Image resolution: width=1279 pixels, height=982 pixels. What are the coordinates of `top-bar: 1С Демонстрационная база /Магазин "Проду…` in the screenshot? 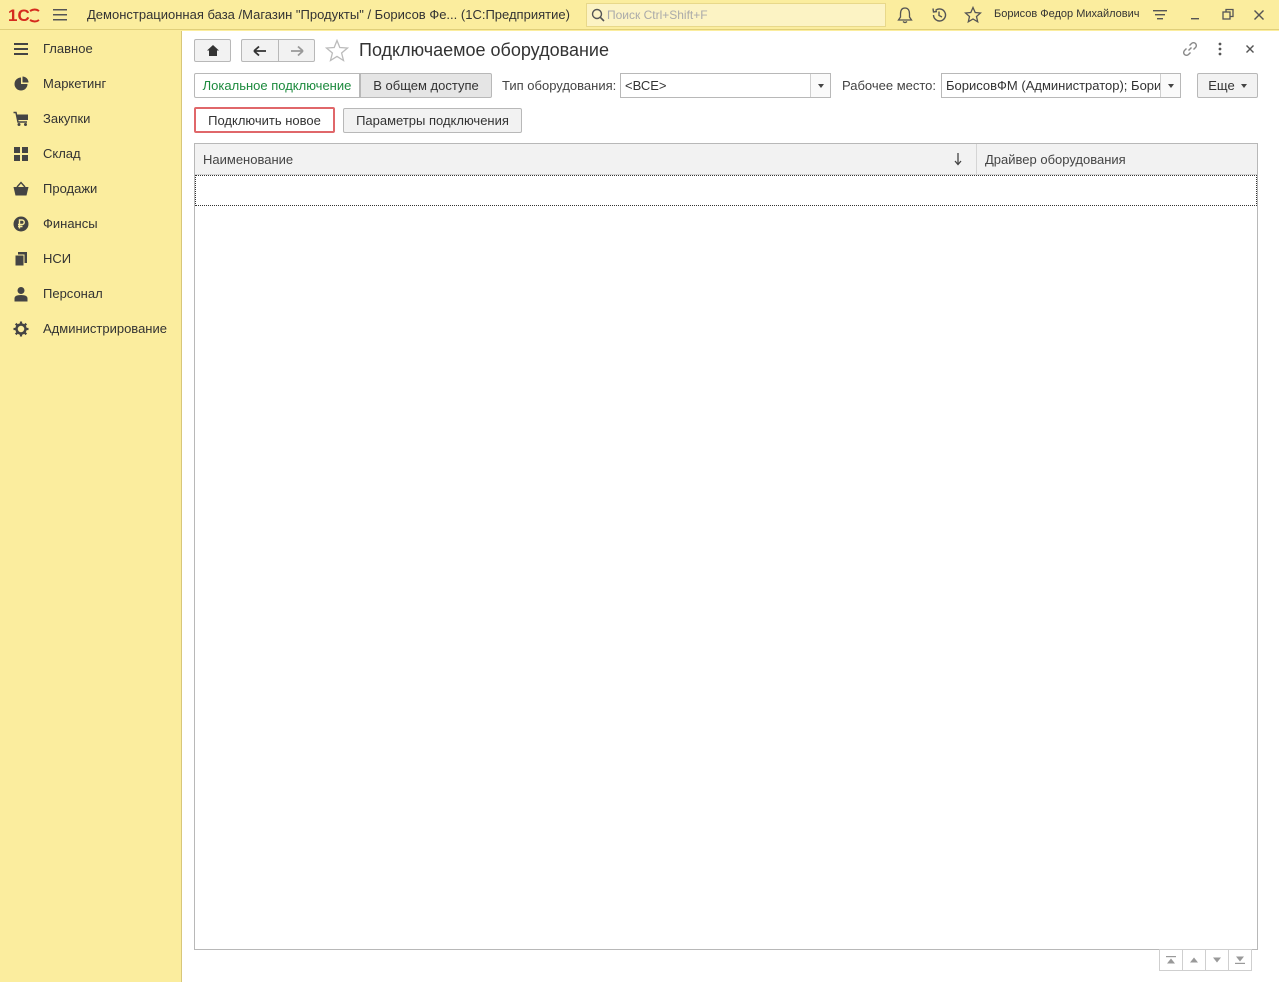 It's located at (639, 15).